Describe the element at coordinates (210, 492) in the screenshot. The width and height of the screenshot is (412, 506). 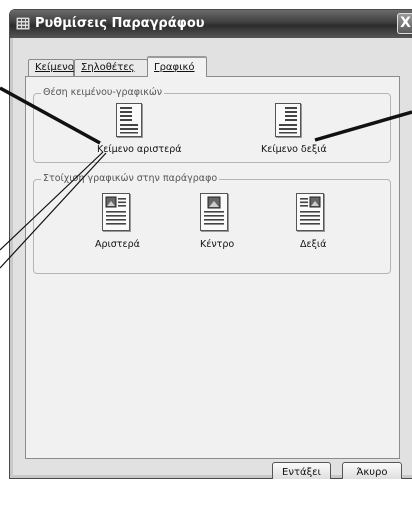
I see `page-margin-bottom` at that location.